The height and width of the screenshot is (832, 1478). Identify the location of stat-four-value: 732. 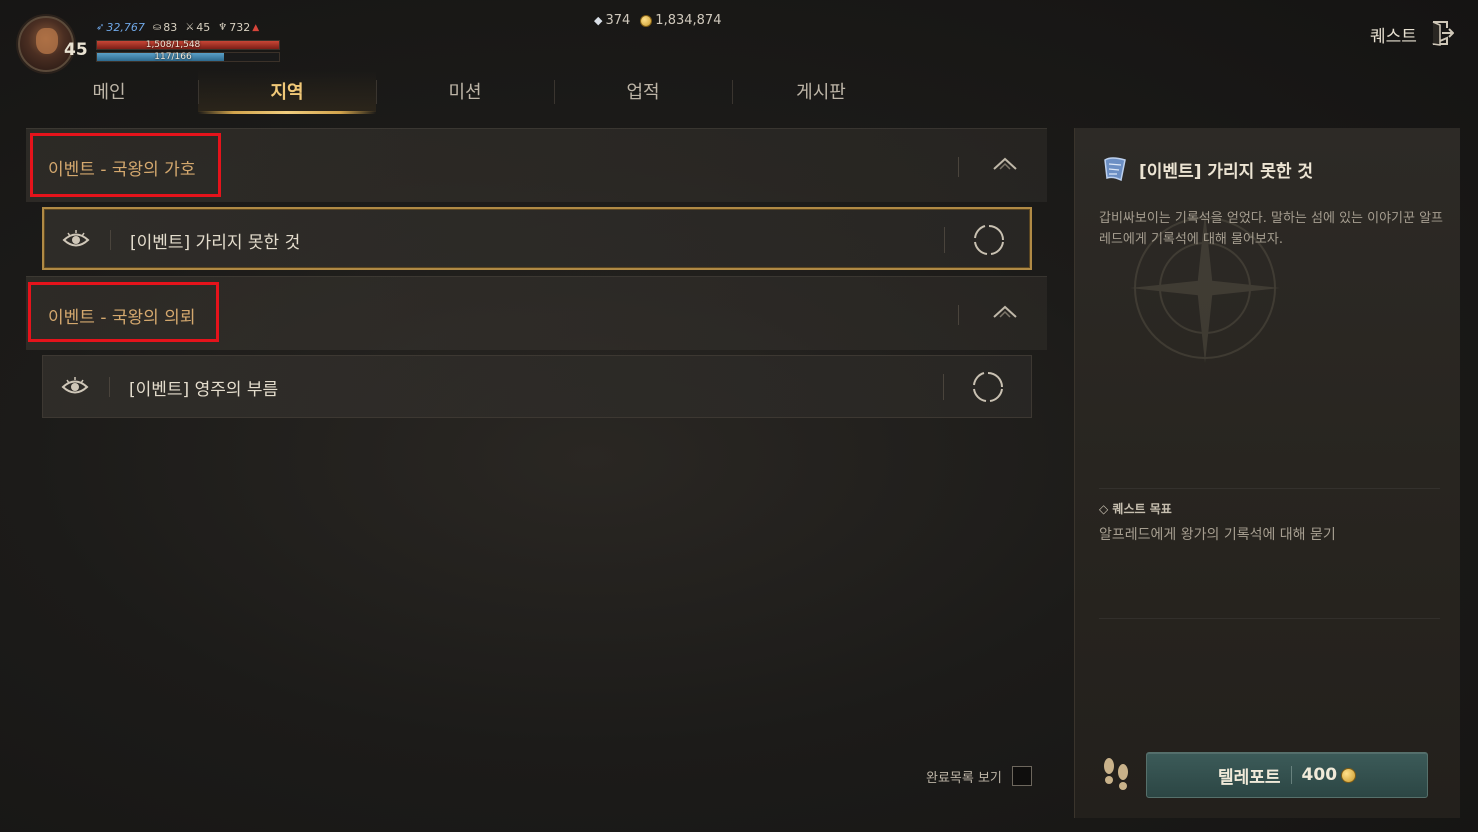
(240, 27).